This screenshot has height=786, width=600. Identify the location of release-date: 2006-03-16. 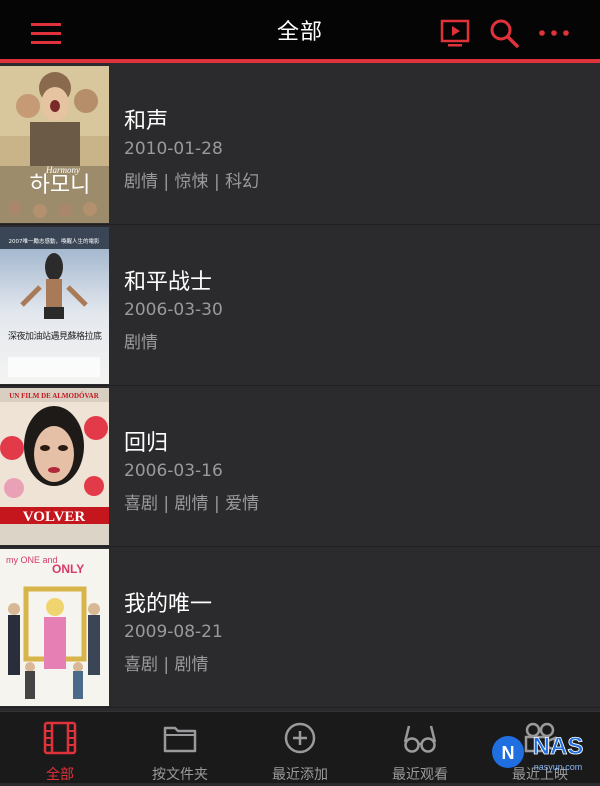
(173, 471).